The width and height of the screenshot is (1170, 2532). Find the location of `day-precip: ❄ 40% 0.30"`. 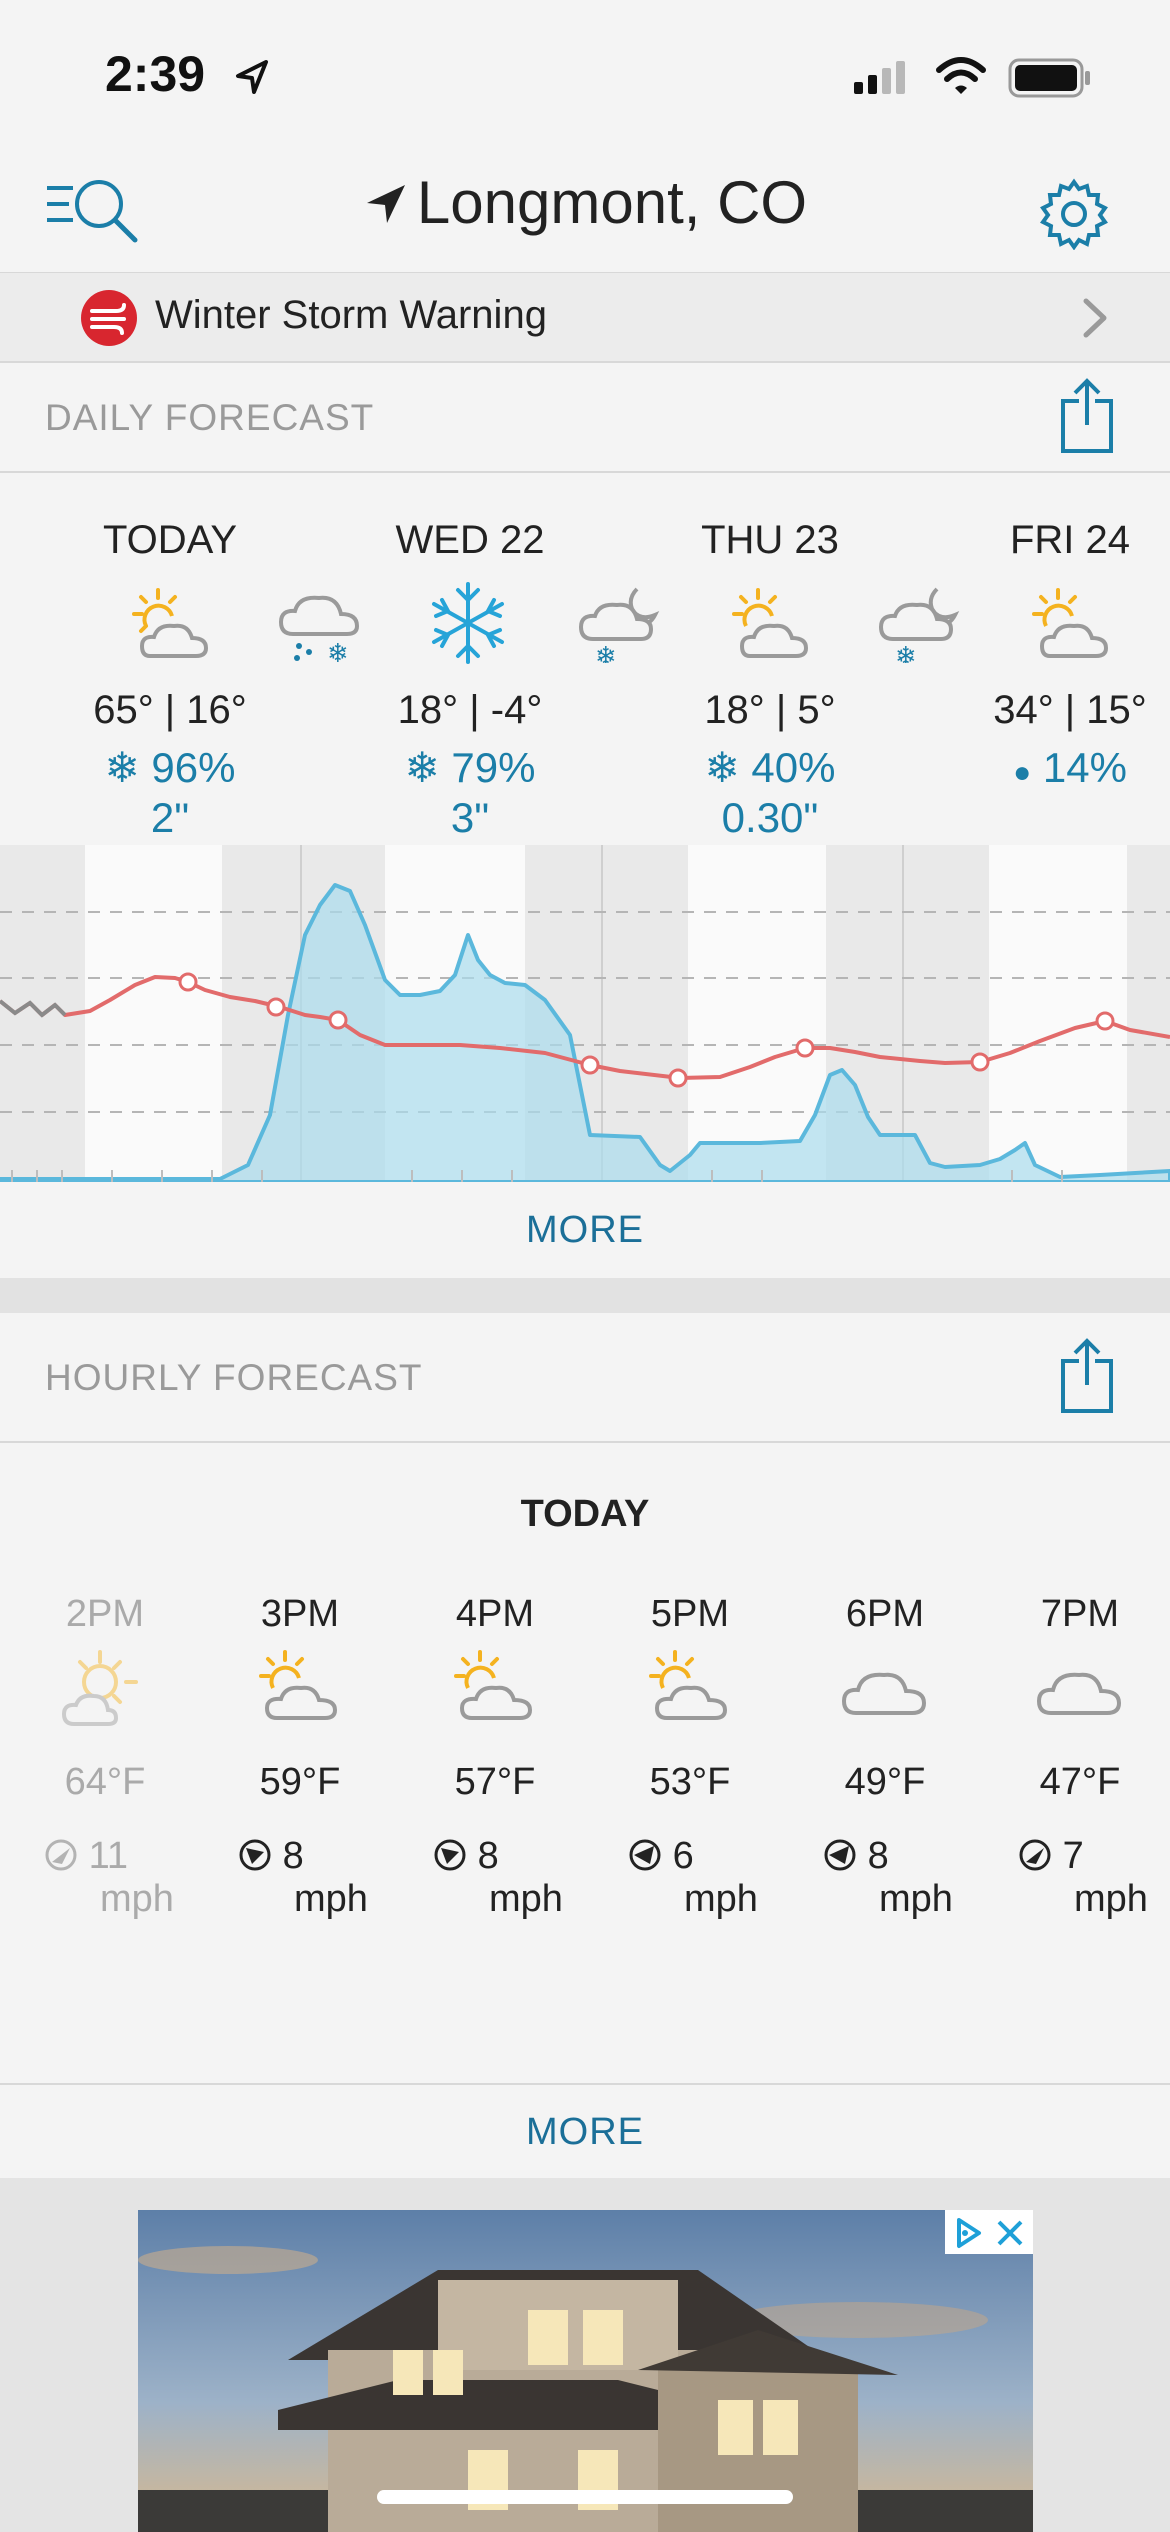

day-precip: ❄ 40% 0.30" is located at coordinates (770, 793).